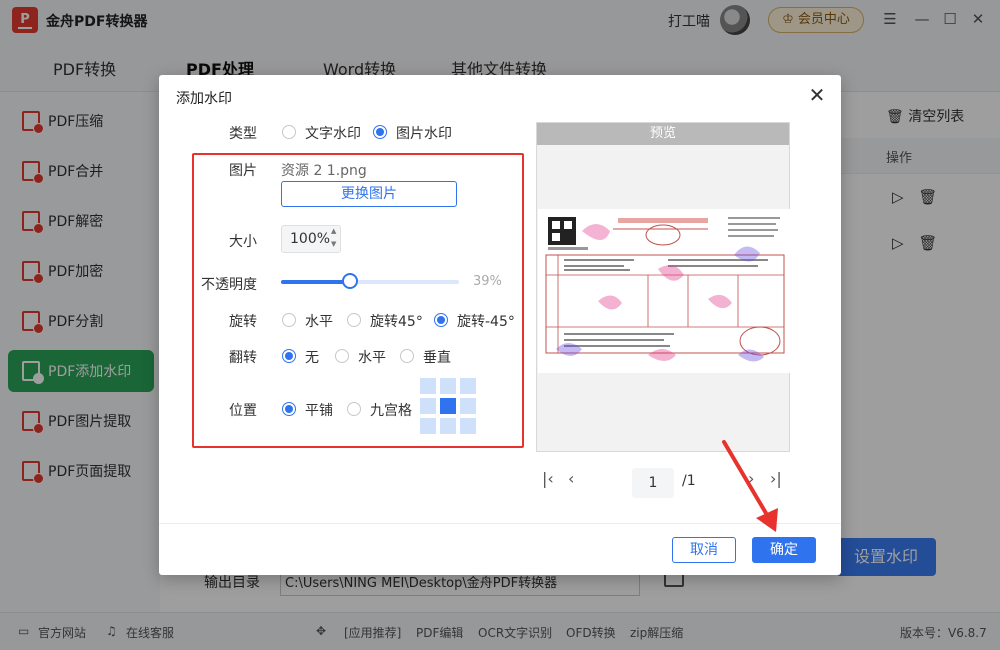 The width and height of the screenshot is (1000, 650). What do you see at coordinates (289, 320) in the screenshot?
I see `radio-rotate-horizontal` at bounding box center [289, 320].